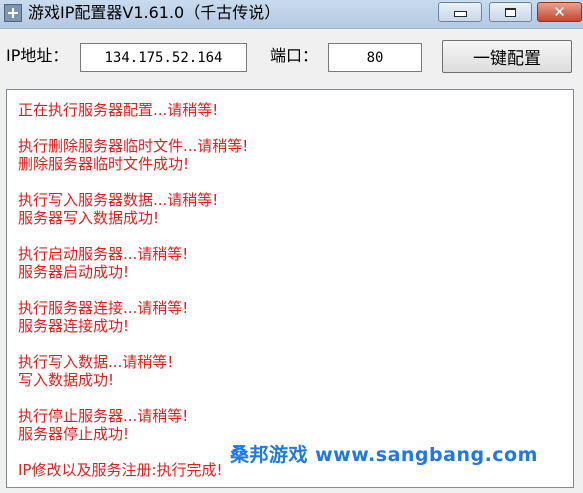 The width and height of the screenshot is (583, 493). What do you see at coordinates (37, 55) in the screenshot?
I see `ip-label: IP地址：` at bounding box center [37, 55].